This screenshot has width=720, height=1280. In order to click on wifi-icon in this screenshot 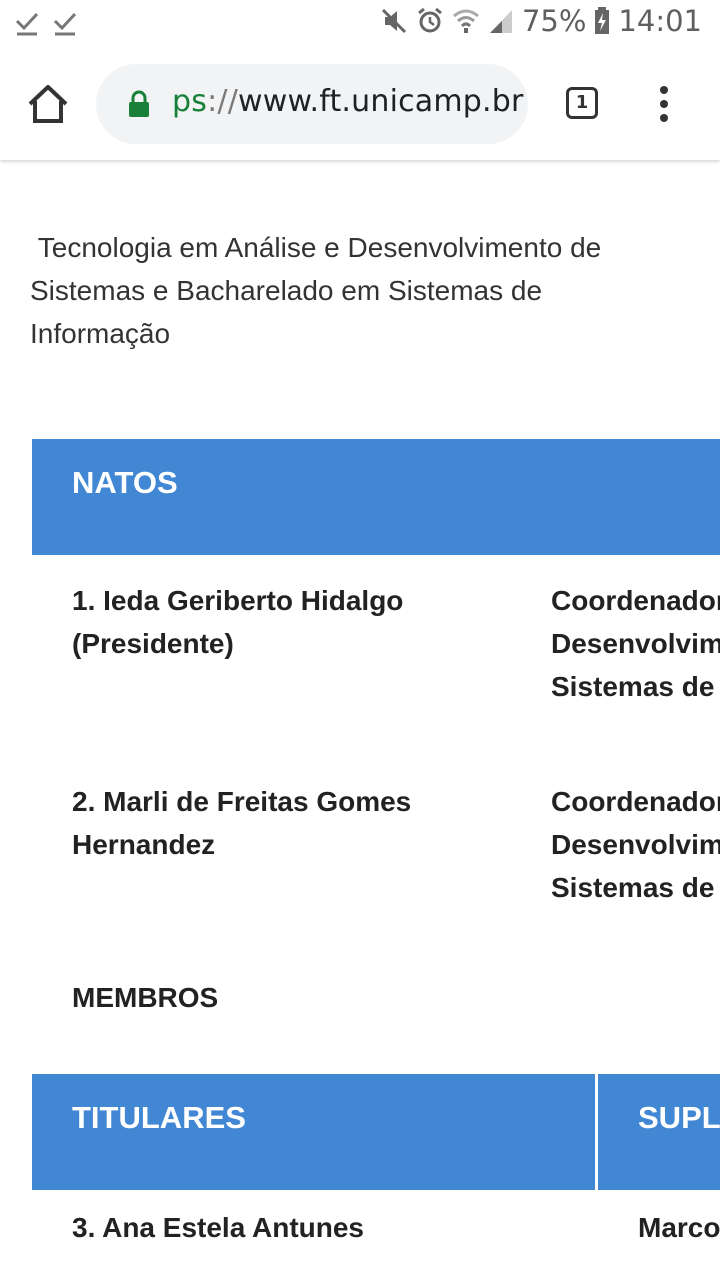, I will do `click(465, 21)`.